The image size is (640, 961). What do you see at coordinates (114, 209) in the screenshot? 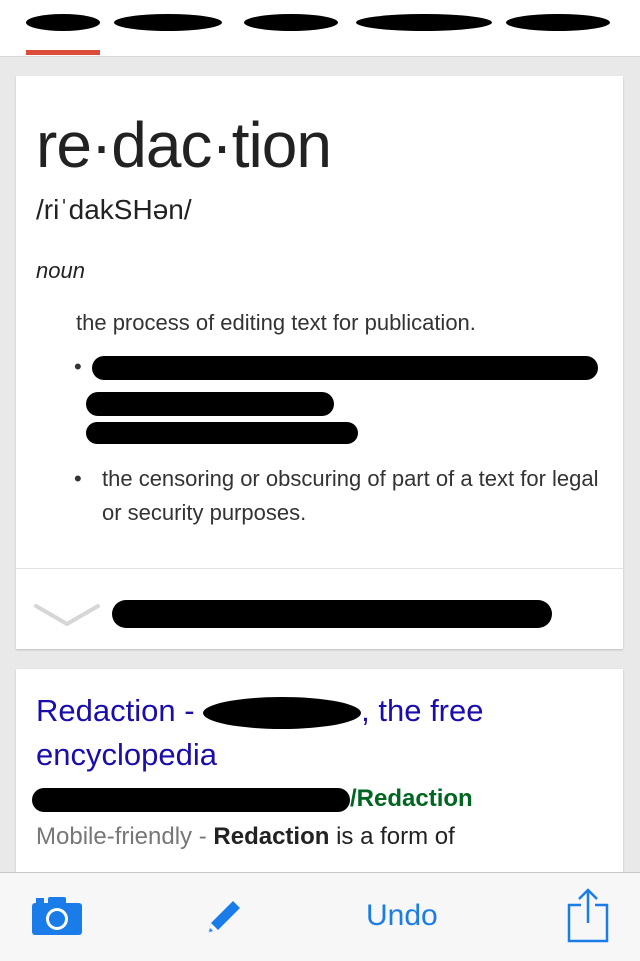
I see `phonetic-spelling: /riˈdakSHən/` at bounding box center [114, 209].